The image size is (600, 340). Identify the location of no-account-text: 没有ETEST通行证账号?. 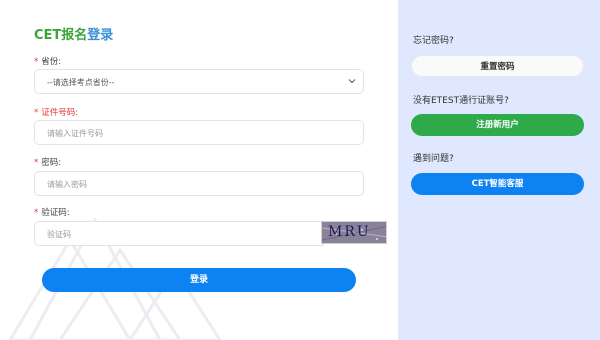
(461, 101).